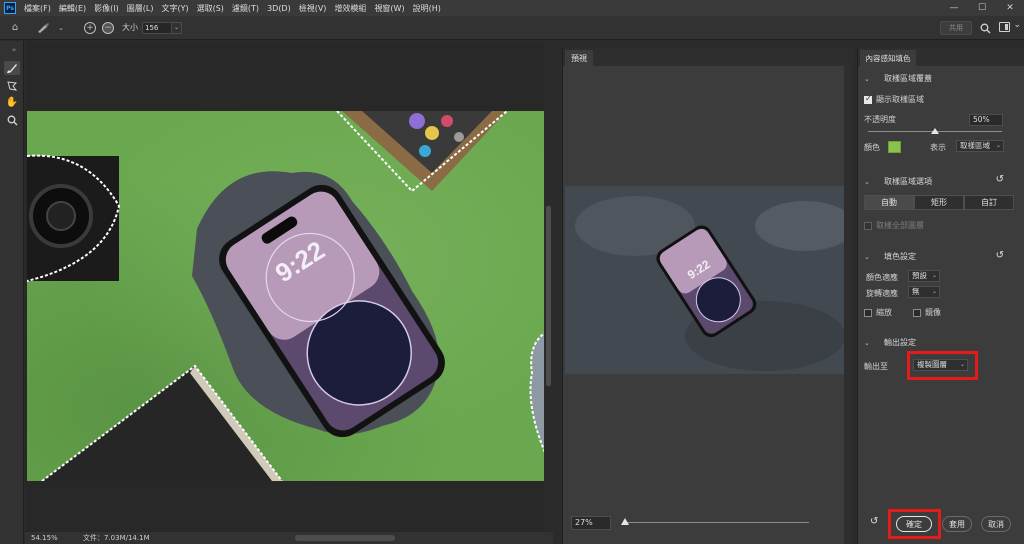 The width and height of the screenshot is (1024, 544). Describe the element at coordinates (279, 8) in the screenshot. I see `menu-3d: 3D(D)` at that location.